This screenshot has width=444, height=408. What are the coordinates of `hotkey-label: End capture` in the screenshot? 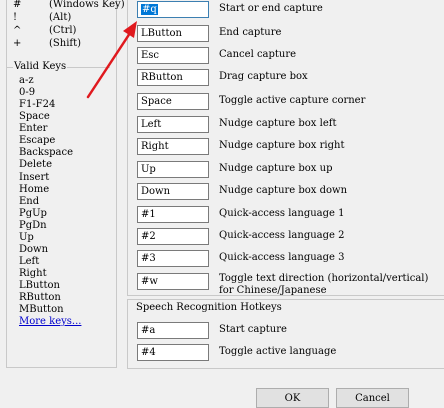 It's located at (250, 32).